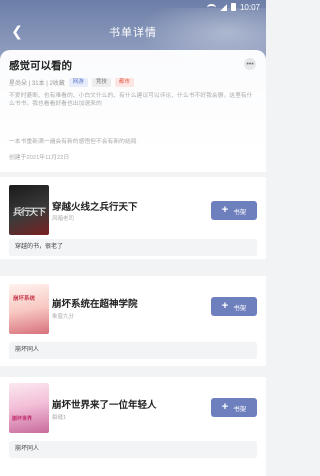  I want to click on signal-icon, so click(223, 7).